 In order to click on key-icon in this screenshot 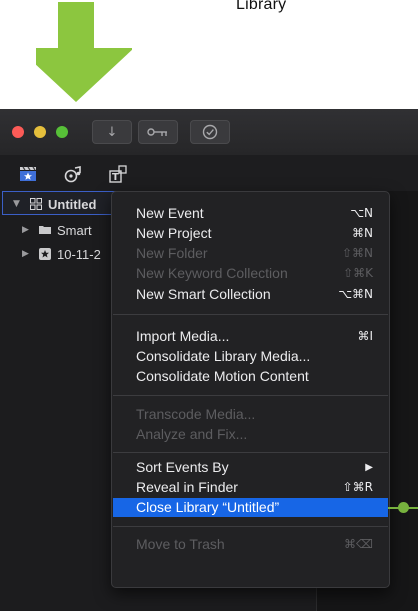, I will do `click(157, 132)`.